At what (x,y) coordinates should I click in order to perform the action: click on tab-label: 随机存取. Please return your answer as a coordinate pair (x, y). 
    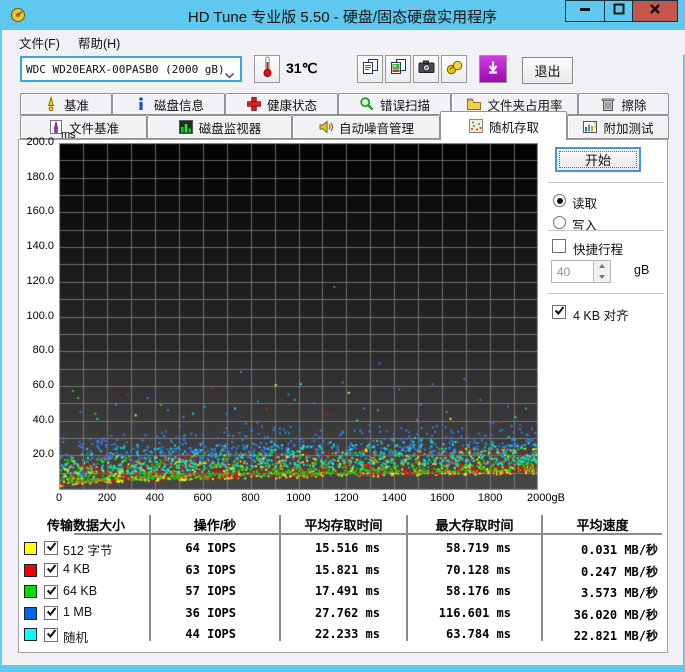
    Looking at the image, I should click on (513, 127).